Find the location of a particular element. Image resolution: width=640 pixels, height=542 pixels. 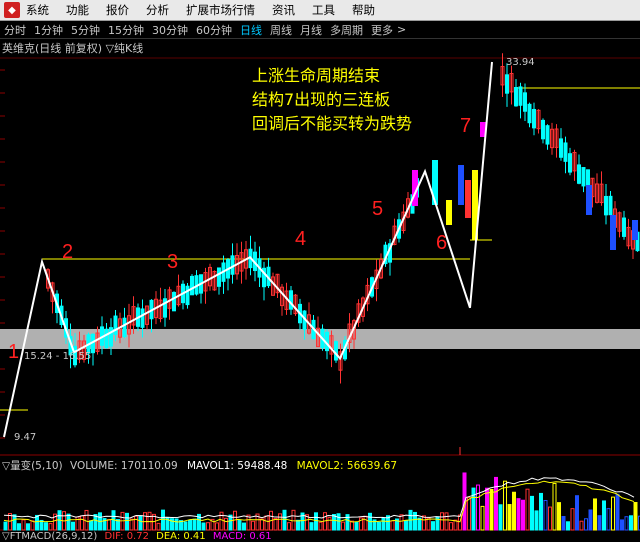

macd-indicator-name: ▽FTMACD(26,9,12) is located at coordinates (49, 536).